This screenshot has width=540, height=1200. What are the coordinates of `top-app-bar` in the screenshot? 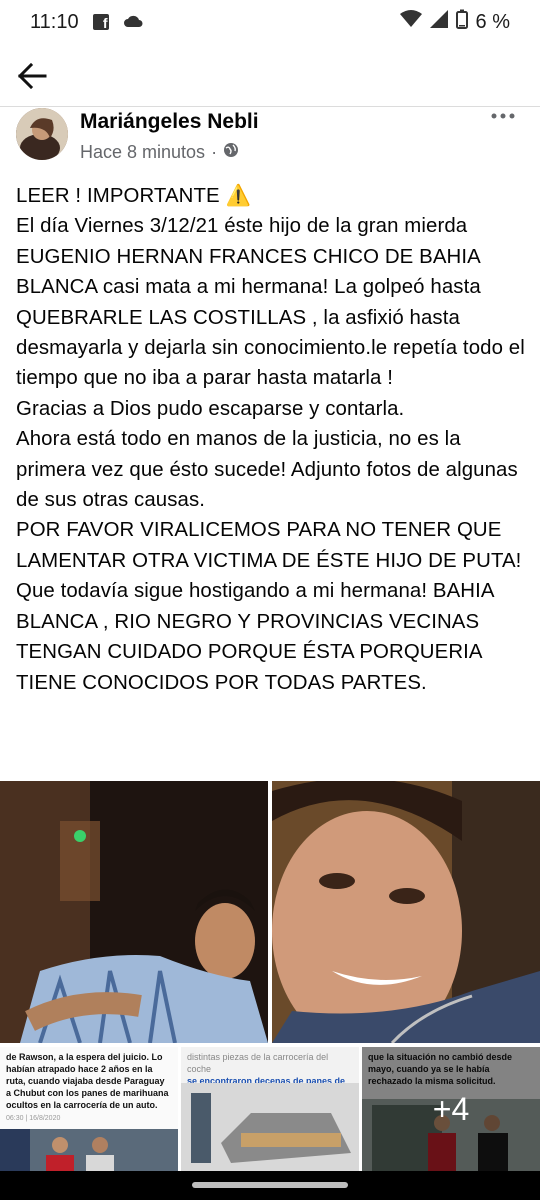 It's located at (270, 78).